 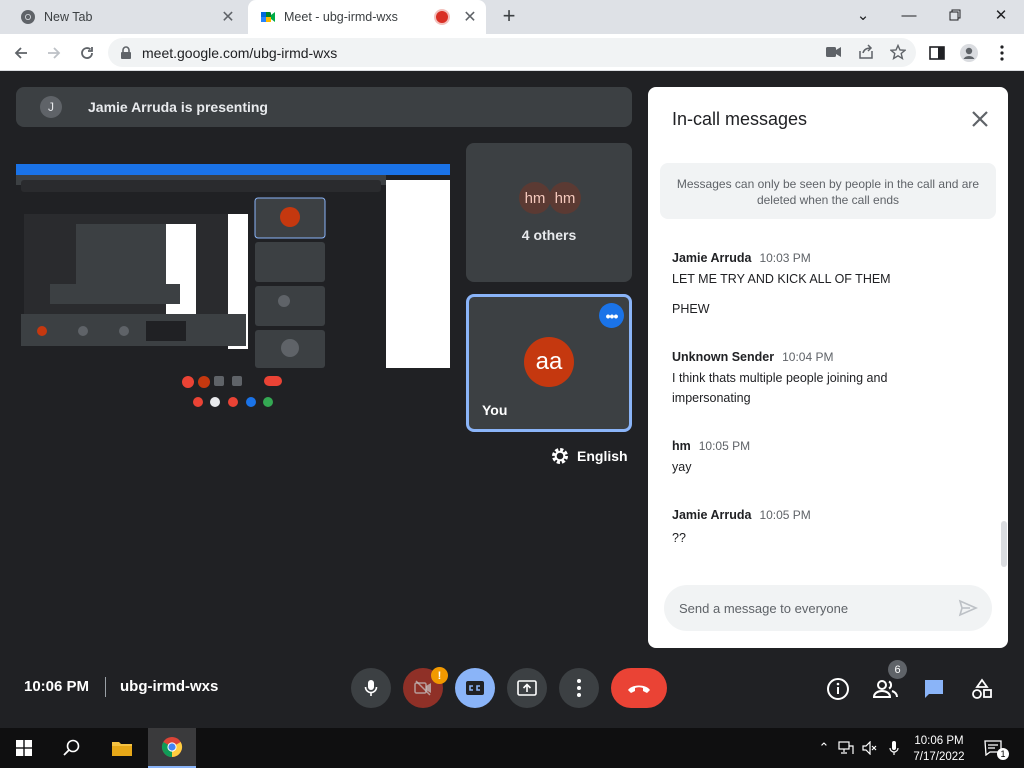 I want to click on hangup-icon, so click(x=639, y=689).